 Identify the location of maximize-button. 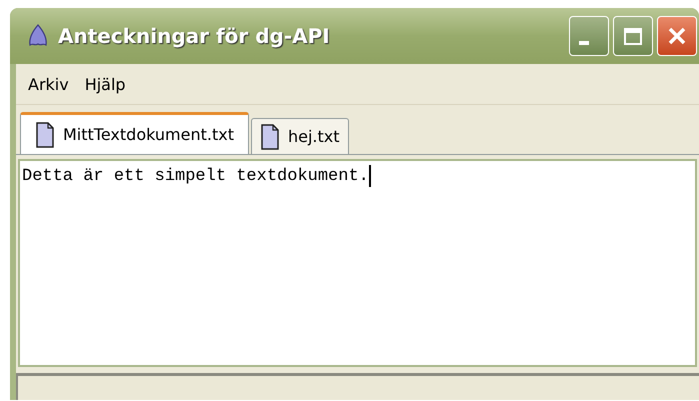
(633, 36).